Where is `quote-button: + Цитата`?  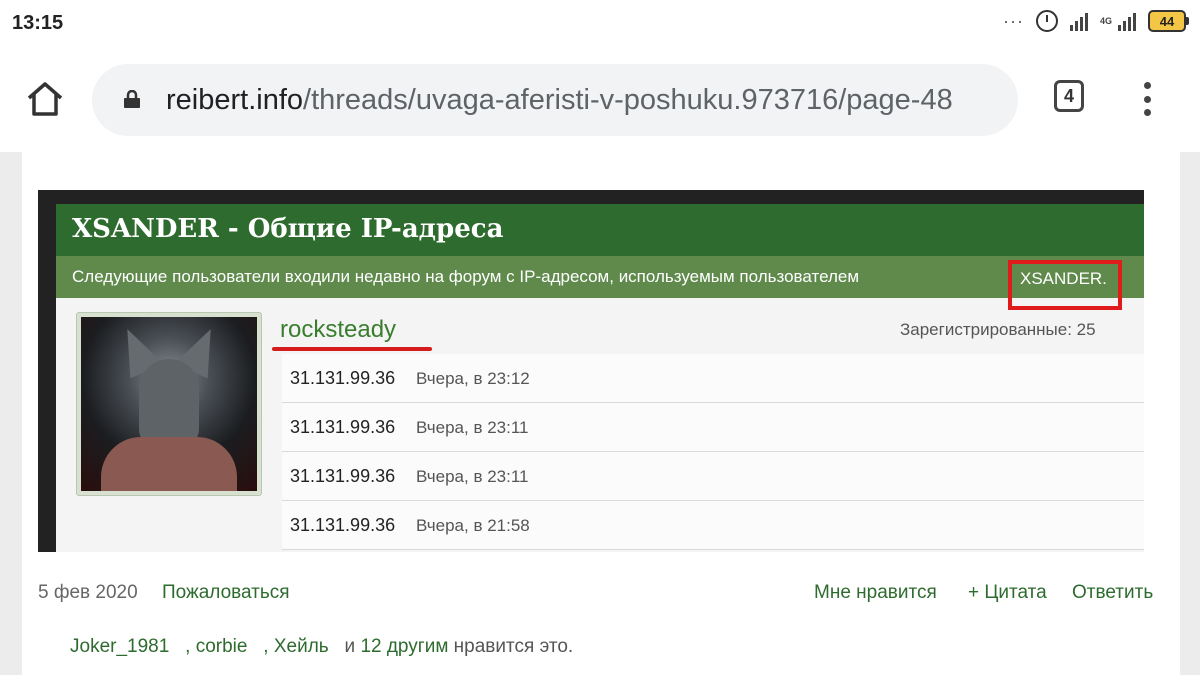
quote-button: + Цитата is located at coordinates (1007, 593).